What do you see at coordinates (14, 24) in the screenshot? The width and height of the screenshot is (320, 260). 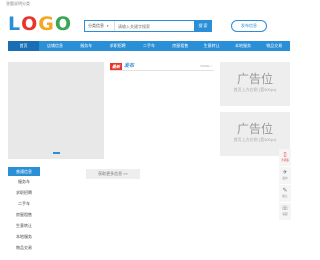 I see `logo-letter: L` at bounding box center [14, 24].